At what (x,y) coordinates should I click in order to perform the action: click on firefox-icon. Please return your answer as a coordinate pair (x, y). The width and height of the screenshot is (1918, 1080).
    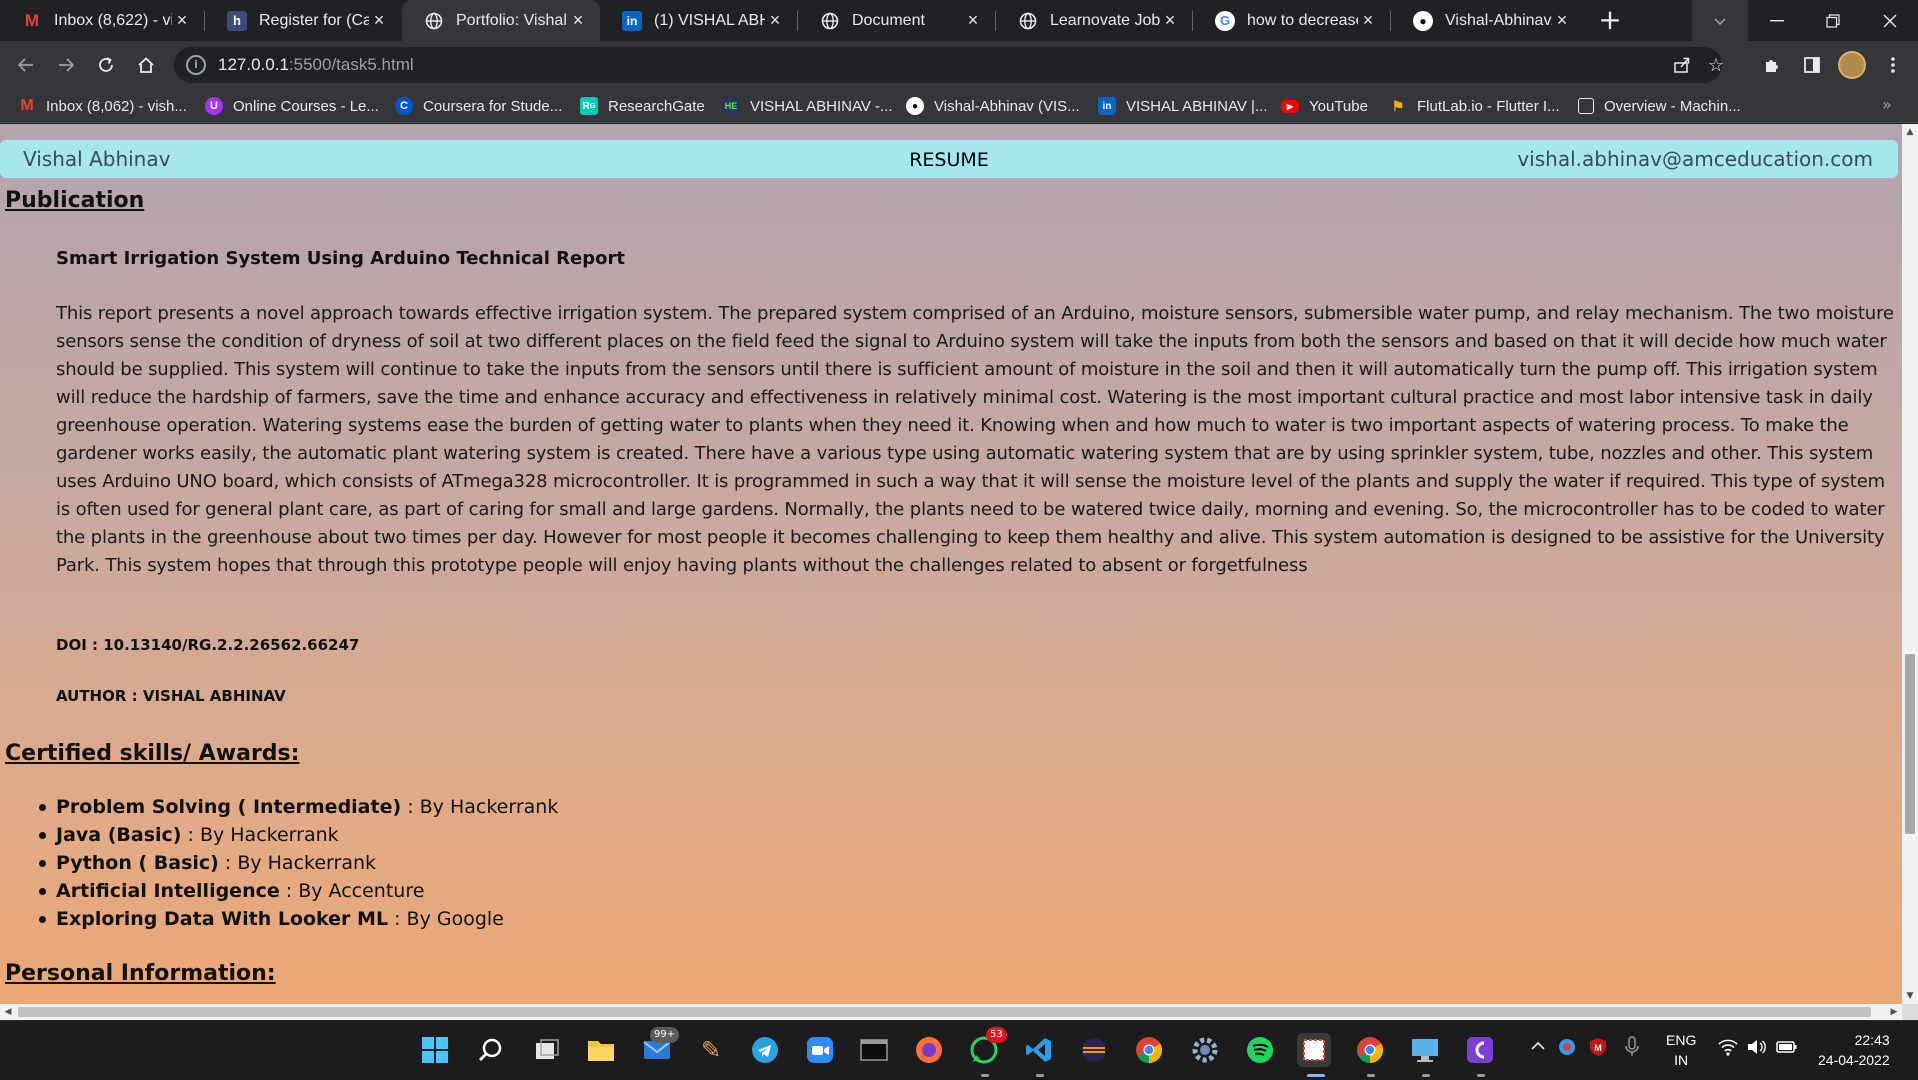
    Looking at the image, I should click on (929, 1050).